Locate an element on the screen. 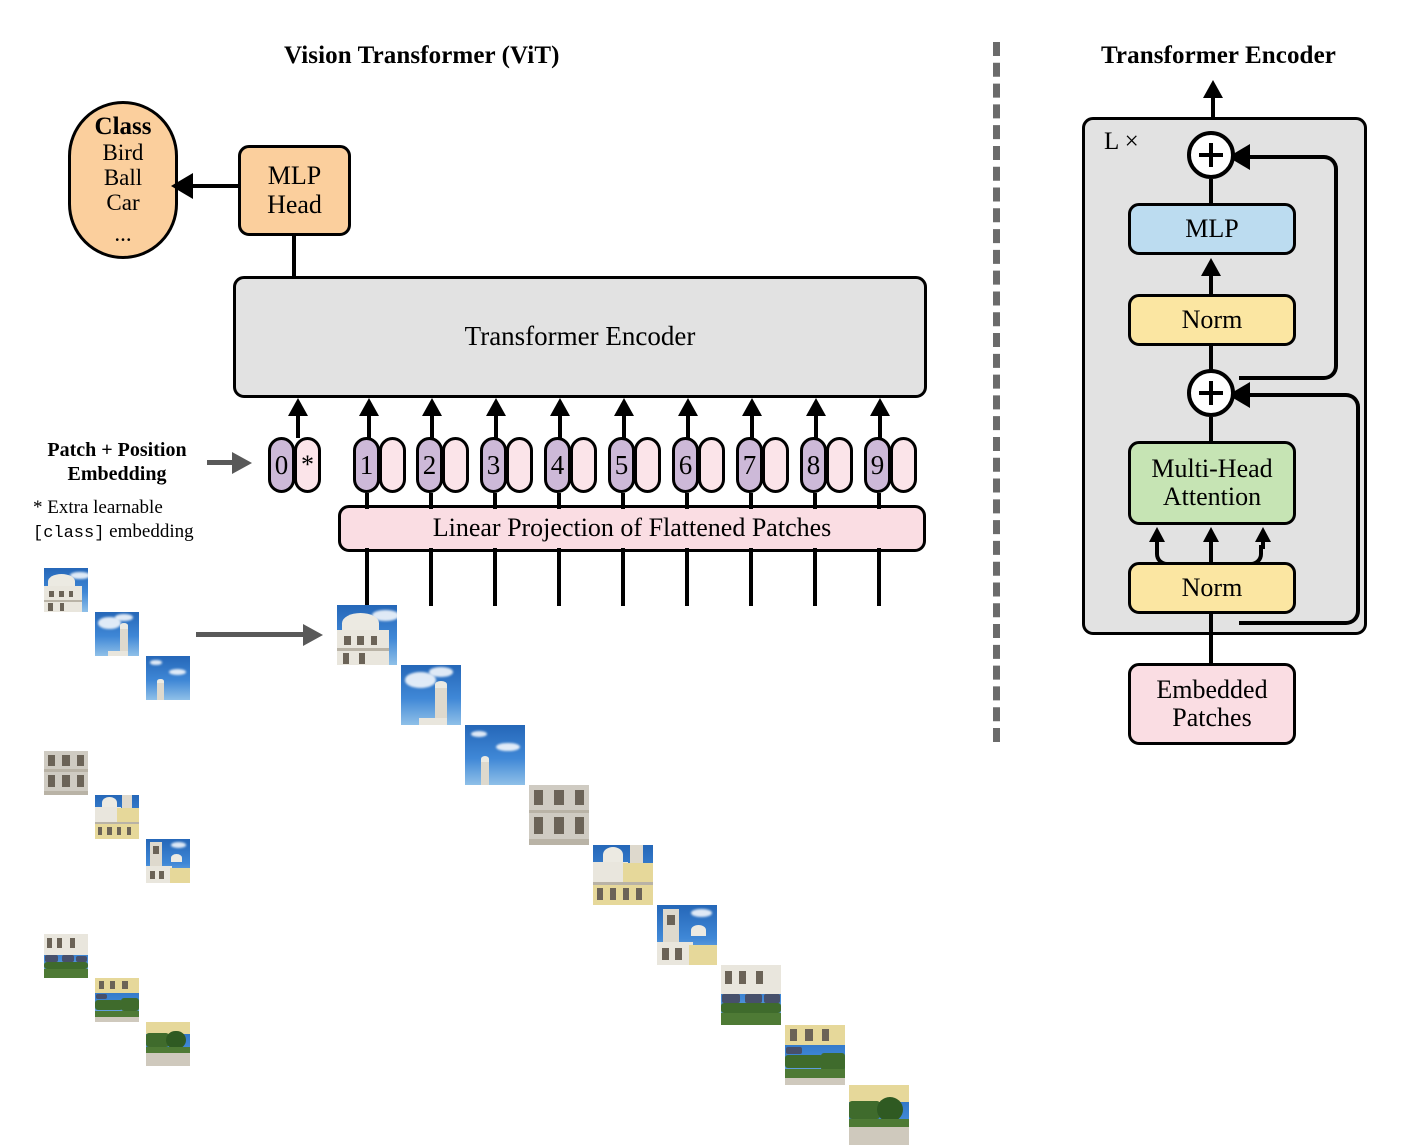 This screenshot has width=1420, height=1145. embedded-to-norm-line is located at coordinates (1211, 639).